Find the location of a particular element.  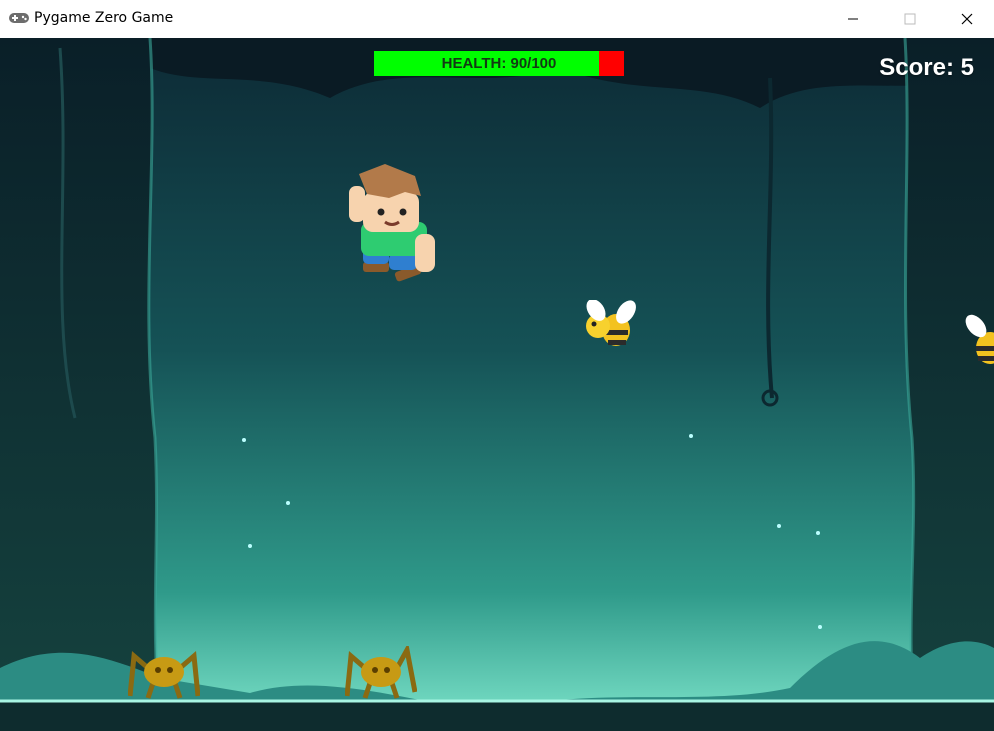

score-display: Score: 5 is located at coordinates (926, 67).